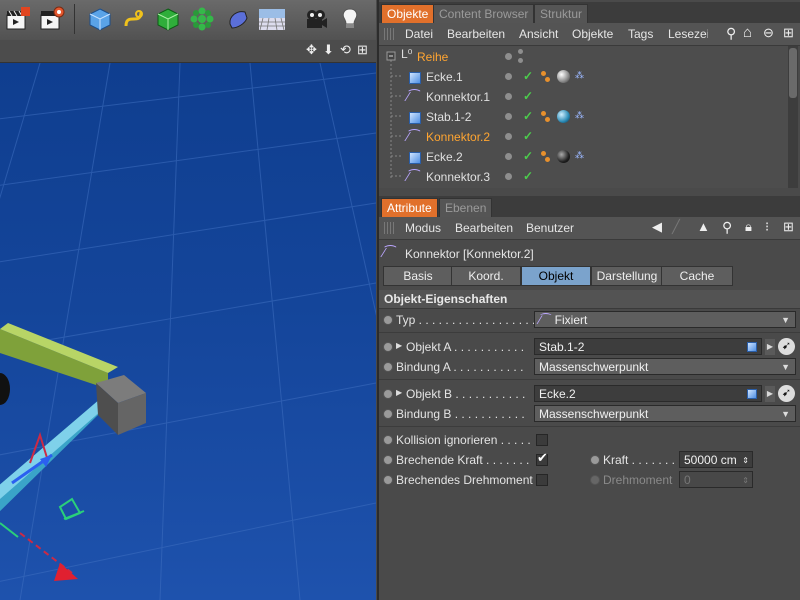  I want to click on tree-row-stab-1-2: Stab.1-2 ✓ ⁂, so click(584, 117).